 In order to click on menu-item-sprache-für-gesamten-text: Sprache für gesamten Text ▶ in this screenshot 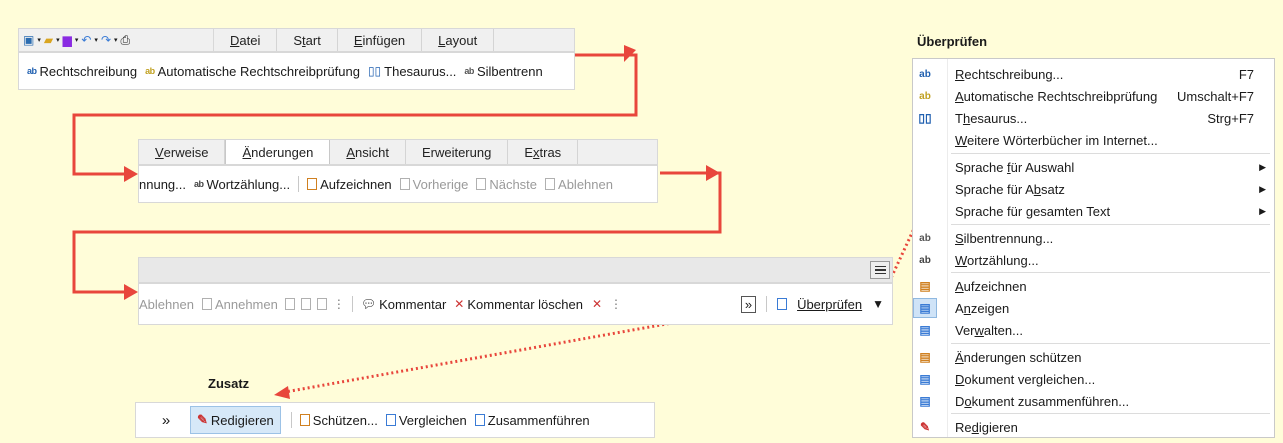, I will do `click(1093, 211)`.